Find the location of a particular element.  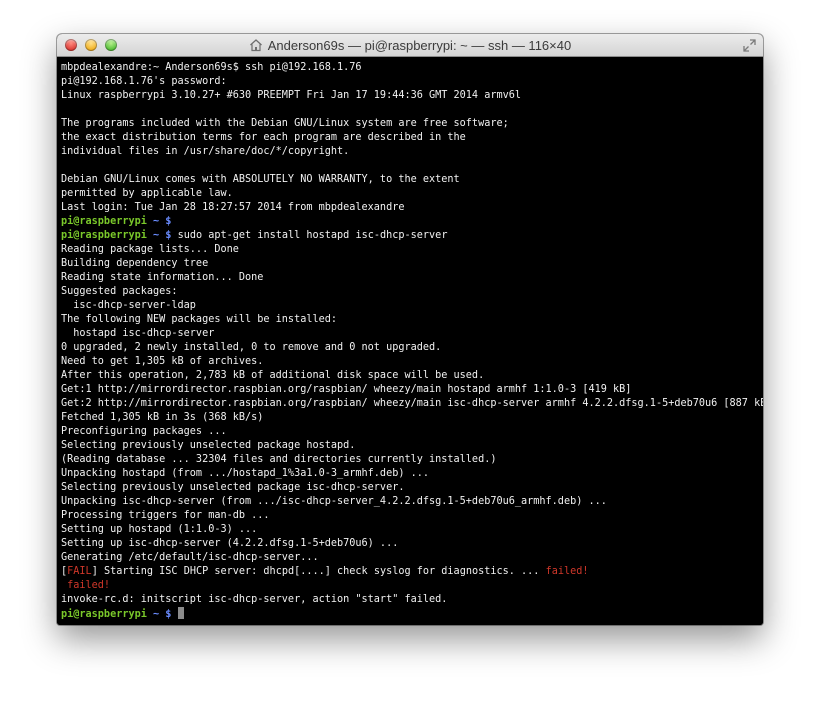

home-folder-icon is located at coordinates (255, 45).